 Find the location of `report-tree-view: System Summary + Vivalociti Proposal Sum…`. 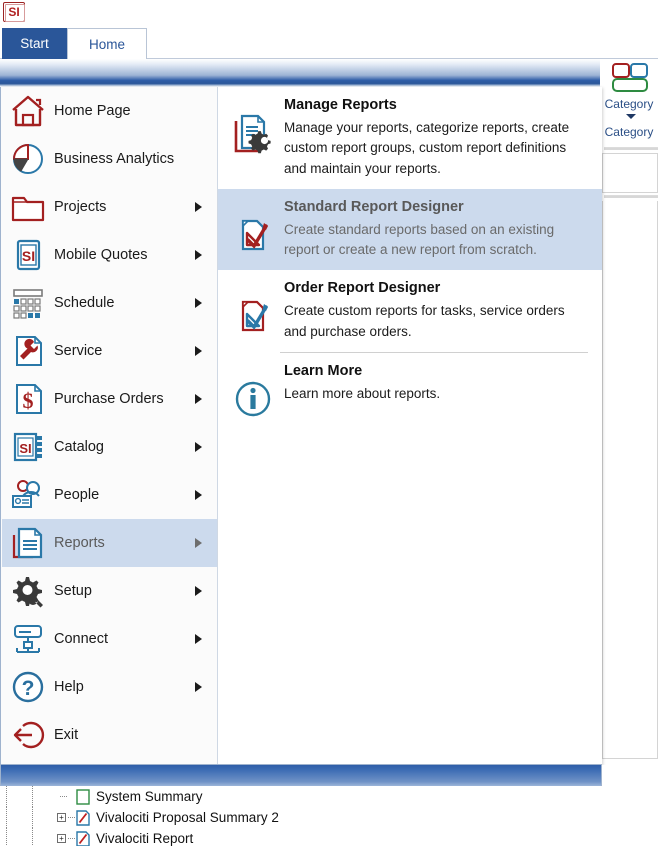

report-tree-view: System Summary + Vivalociti Proposal Sum… is located at coordinates (301, 816).